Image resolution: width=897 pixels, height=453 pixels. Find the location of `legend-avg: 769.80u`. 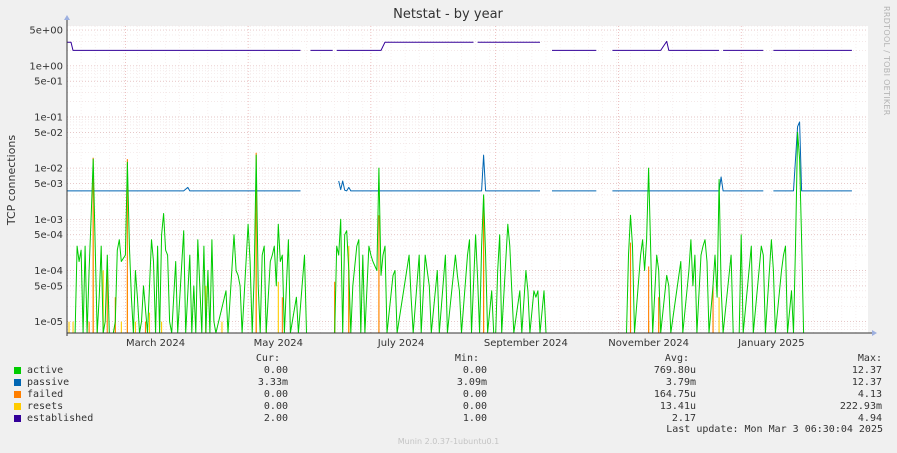

legend-avg: 769.80u is located at coordinates (674, 370).